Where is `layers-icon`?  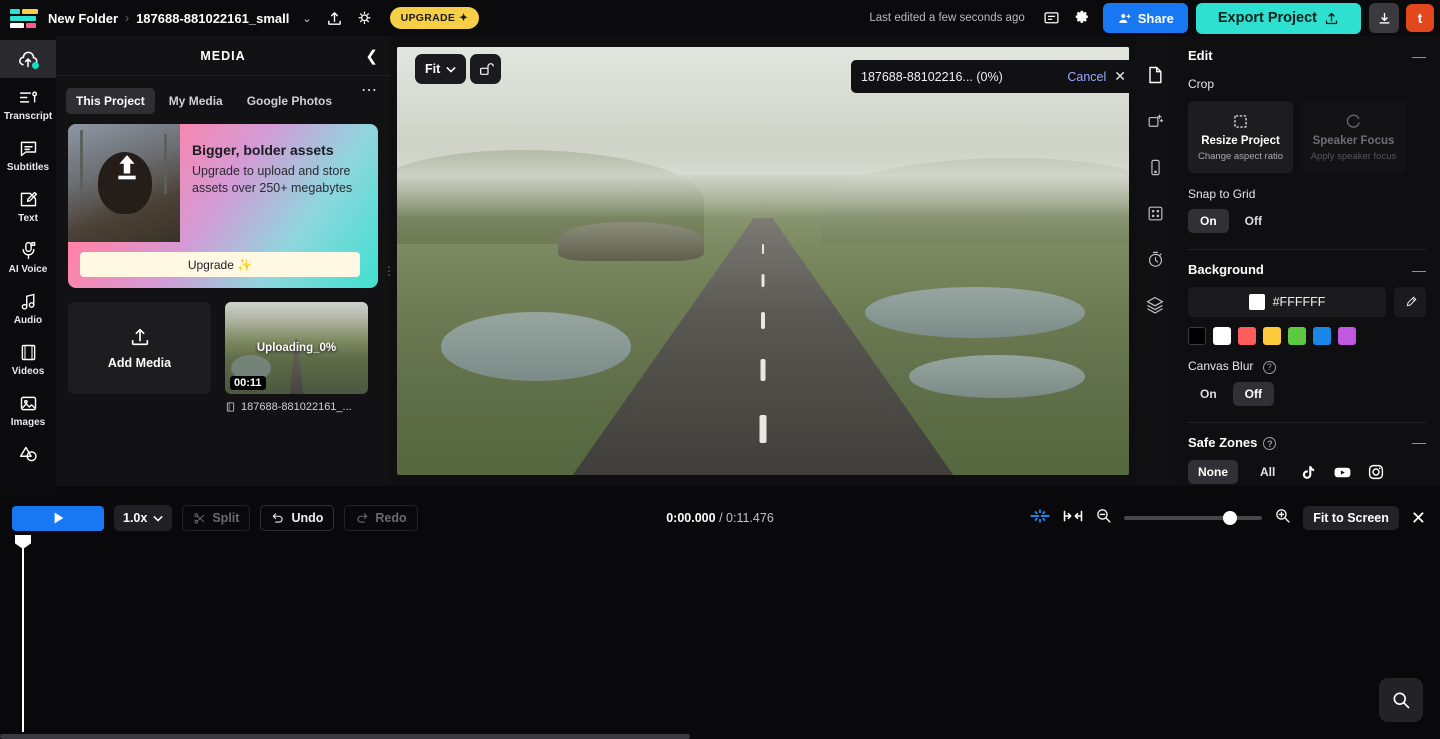
layers-icon is located at coordinates (1155, 305).